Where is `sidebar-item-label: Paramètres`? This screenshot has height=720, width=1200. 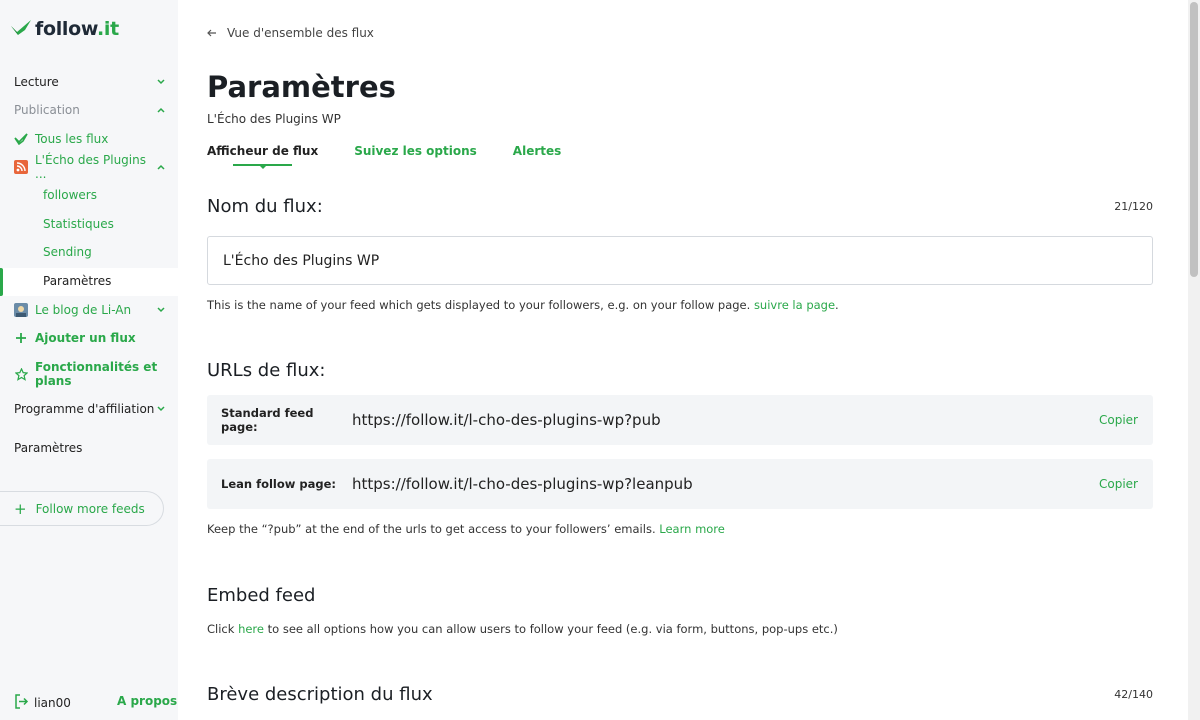 sidebar-item-label: Paramètres is located at coordinates (48, 448).